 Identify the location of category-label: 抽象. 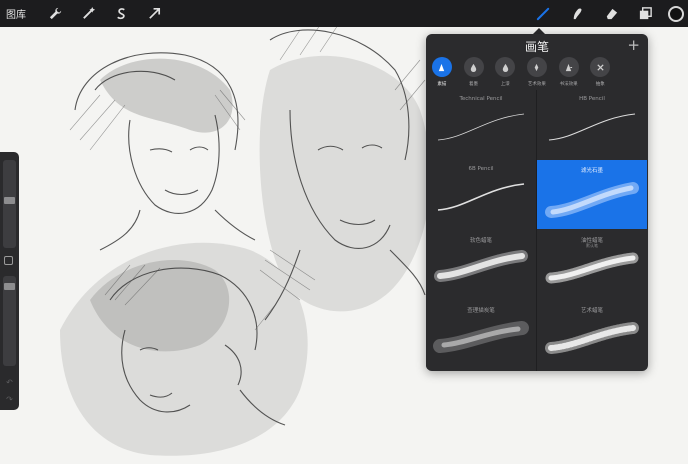
(600, 84).